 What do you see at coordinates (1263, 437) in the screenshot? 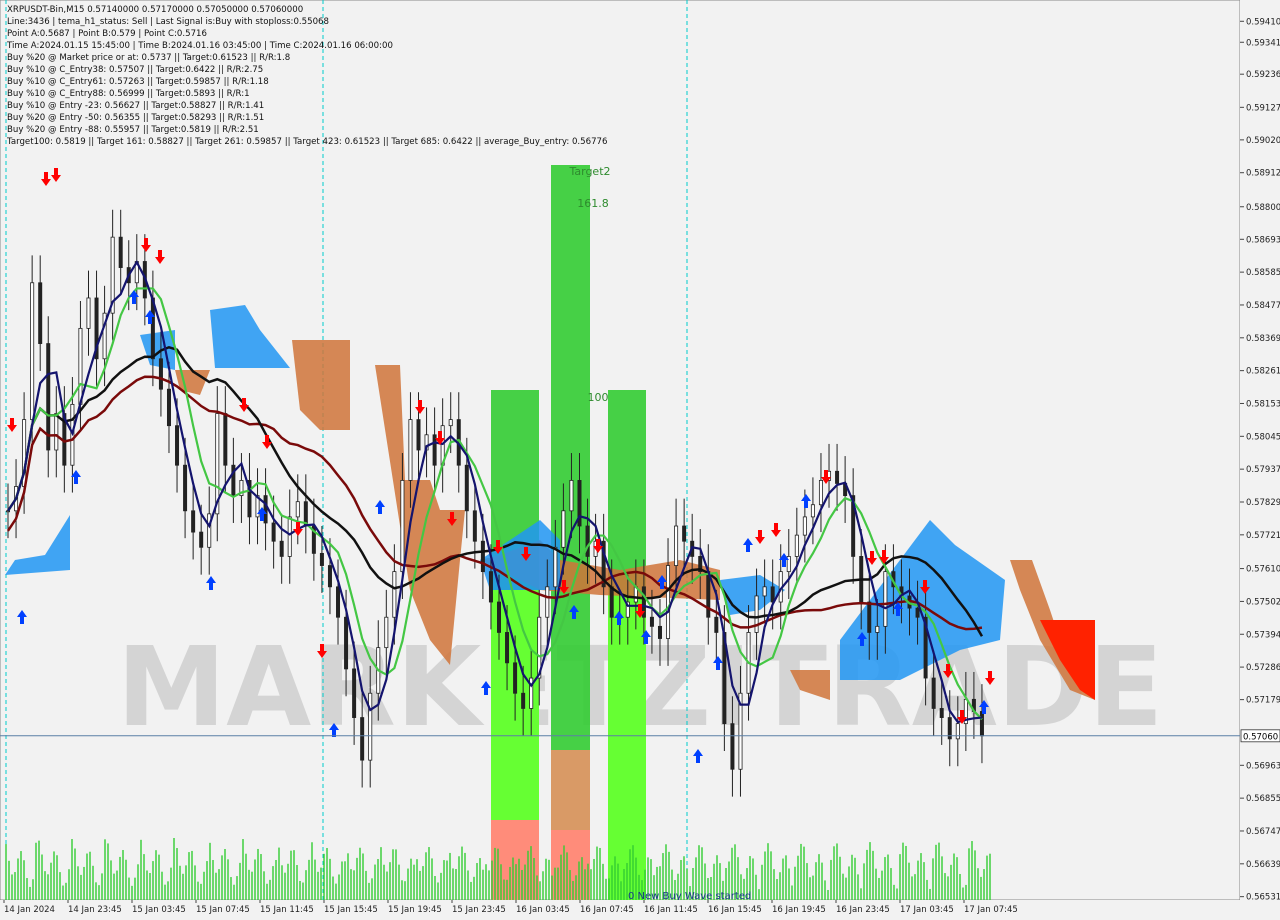
I see `y-axis-tick-label: 0.58045` at bounding box center [1263, 437].